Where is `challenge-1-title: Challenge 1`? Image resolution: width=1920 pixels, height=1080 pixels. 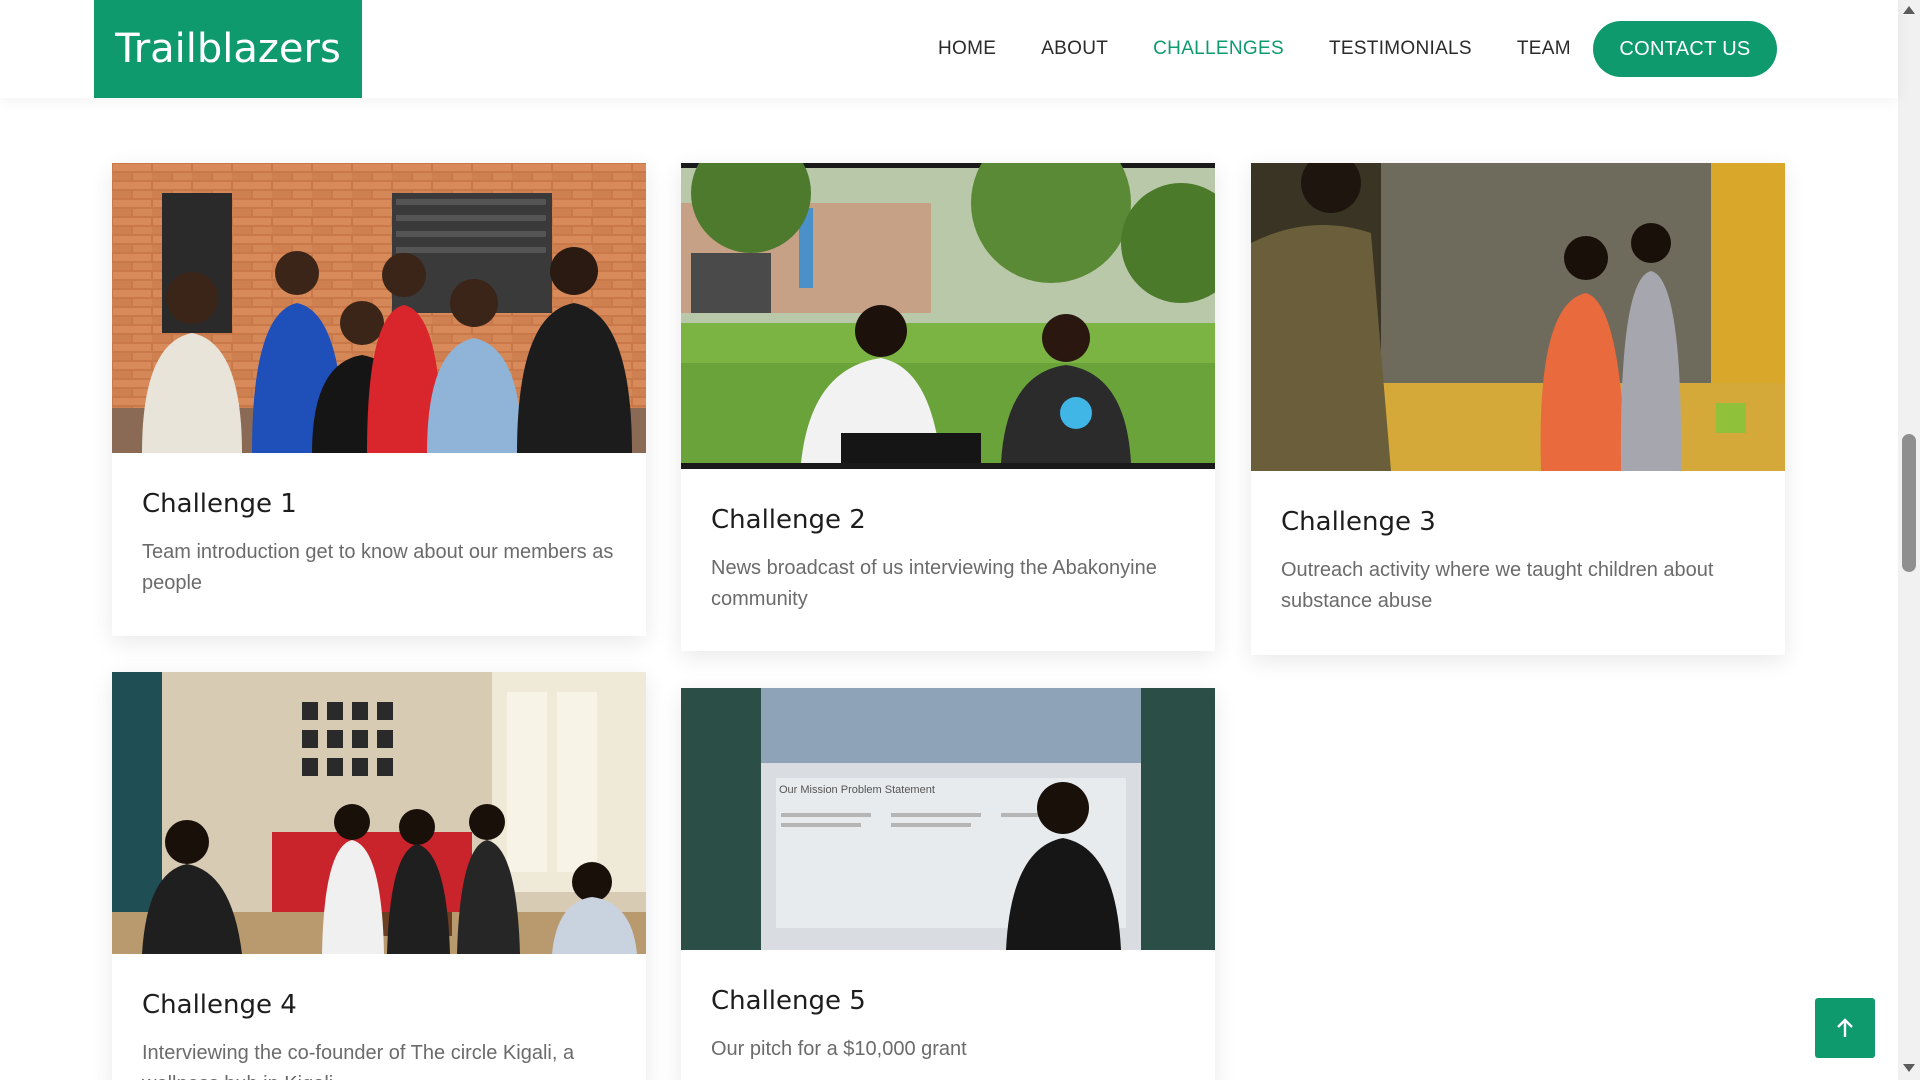 challenge-1-title: Challenge 1 is located at coordinates (219, 504).